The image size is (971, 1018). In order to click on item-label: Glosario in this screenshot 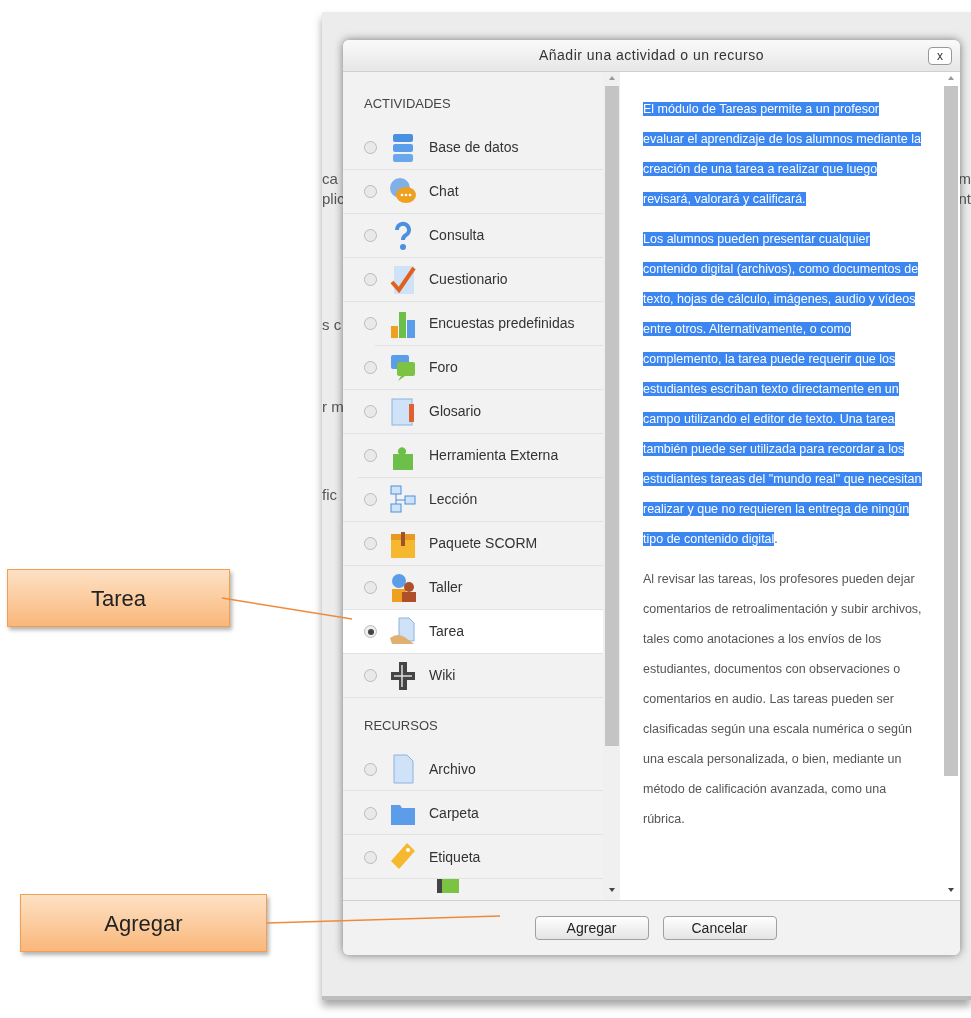, I will do `click(455, 411)`.